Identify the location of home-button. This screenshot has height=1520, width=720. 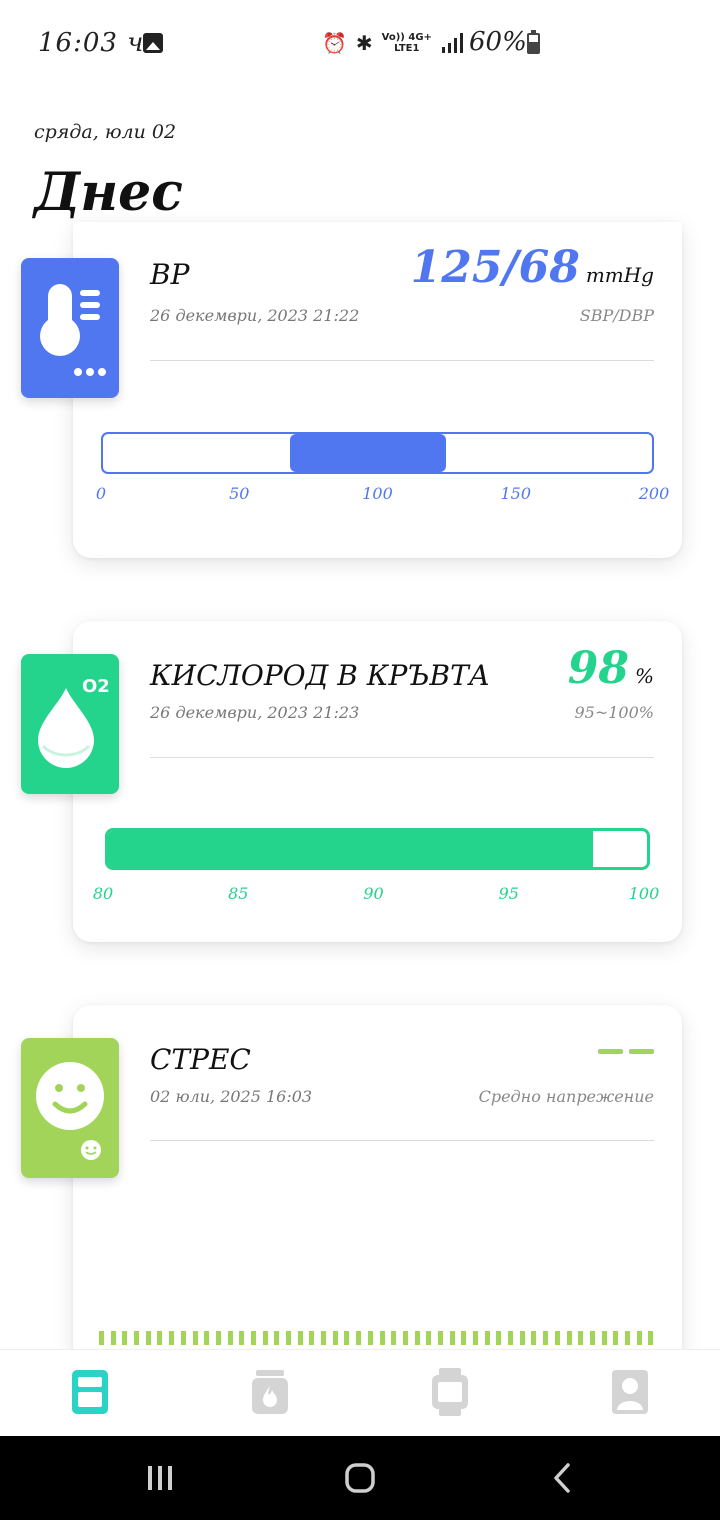
(360, 1478).